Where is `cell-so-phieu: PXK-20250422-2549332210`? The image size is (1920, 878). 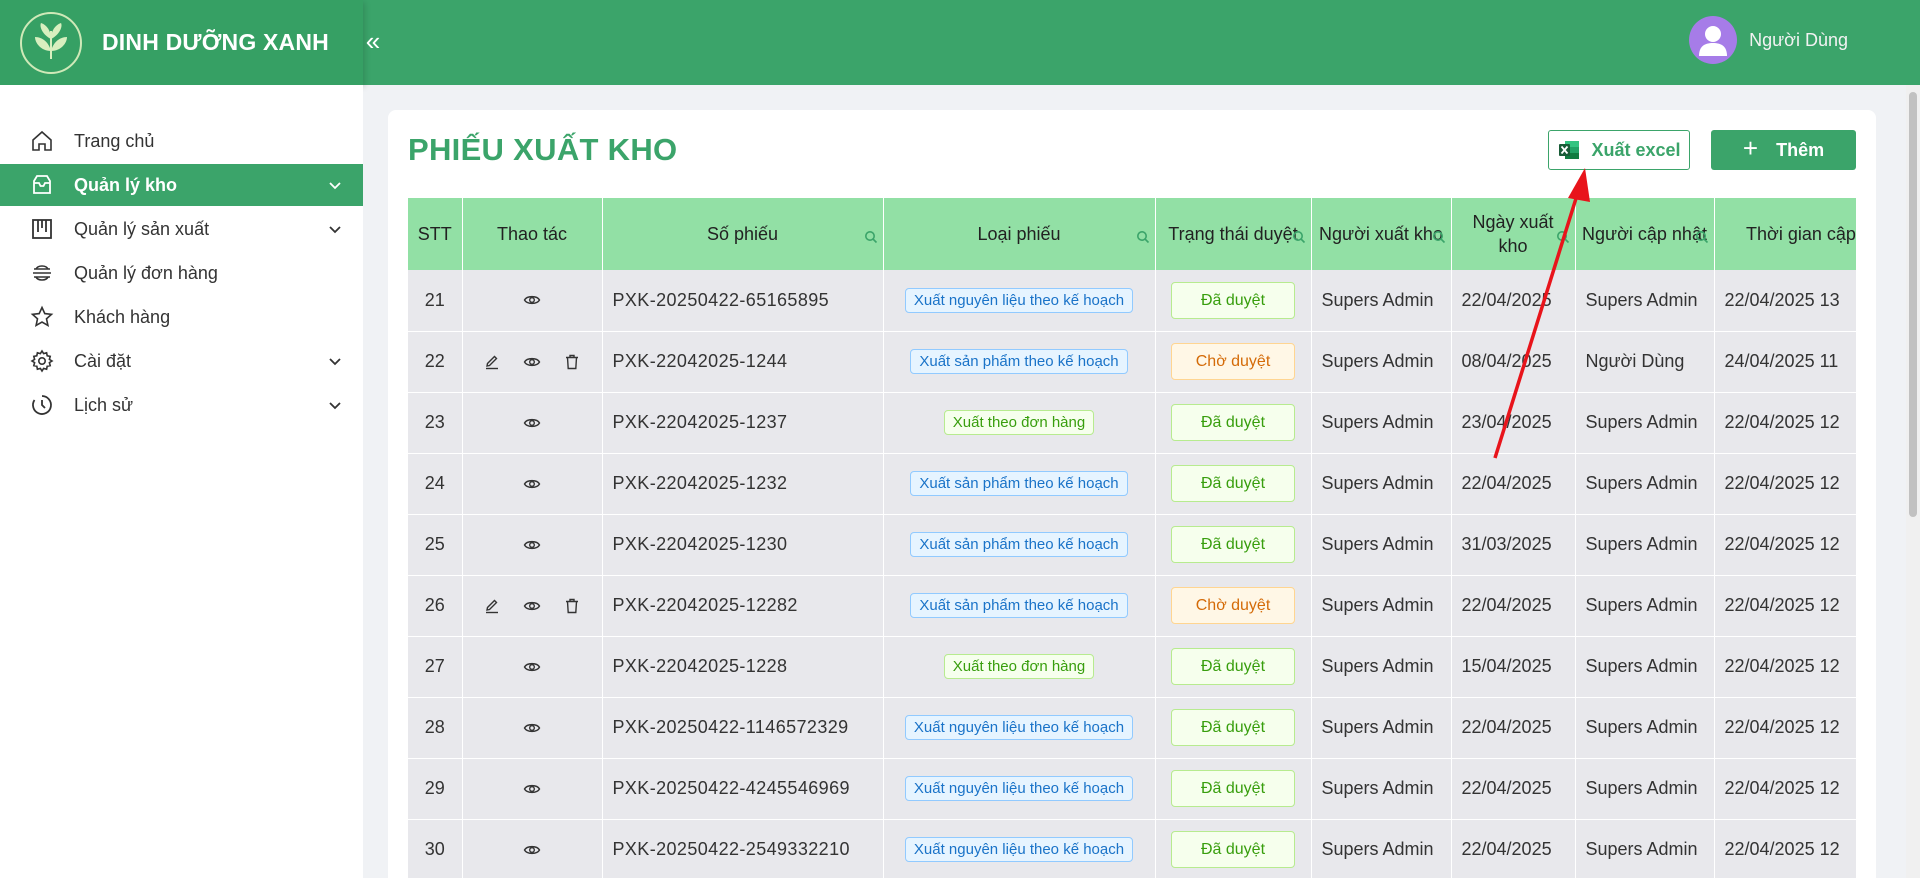 cell-so-phieu: PXK-20250422-2549332210 is located at coordinates (743, 848).